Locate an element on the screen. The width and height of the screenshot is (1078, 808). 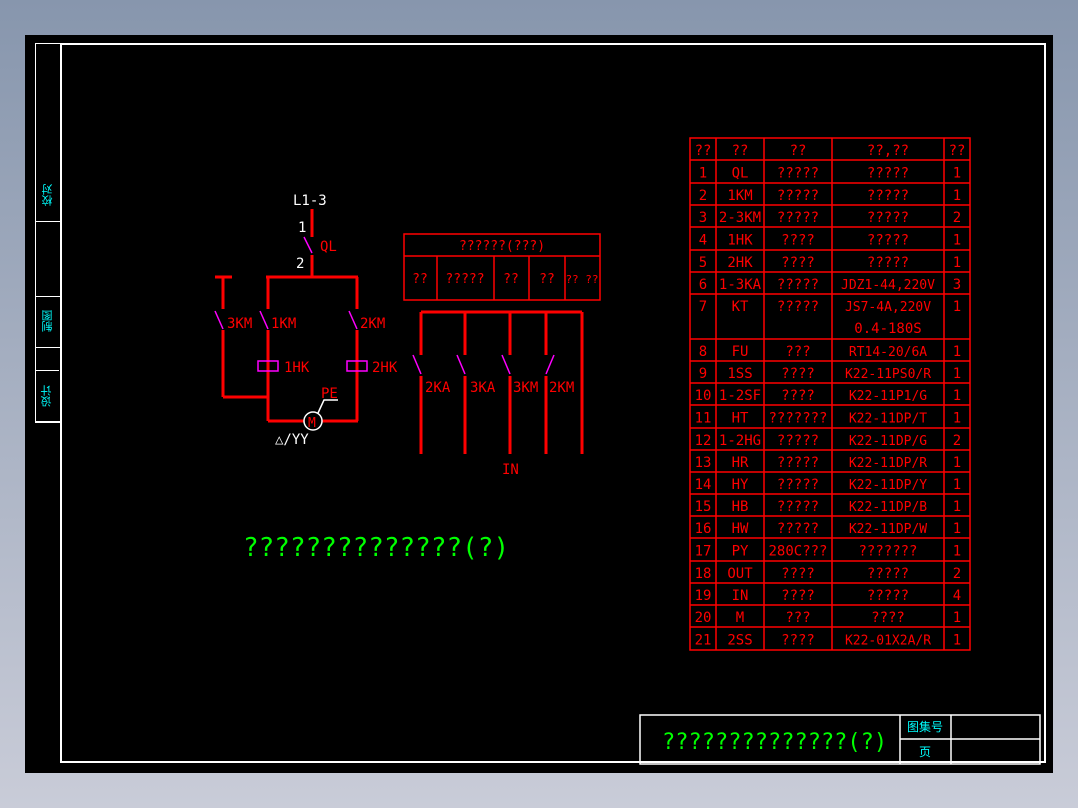
parts-table-cell: K22-11DP/W is located at coordinates (888, 529).